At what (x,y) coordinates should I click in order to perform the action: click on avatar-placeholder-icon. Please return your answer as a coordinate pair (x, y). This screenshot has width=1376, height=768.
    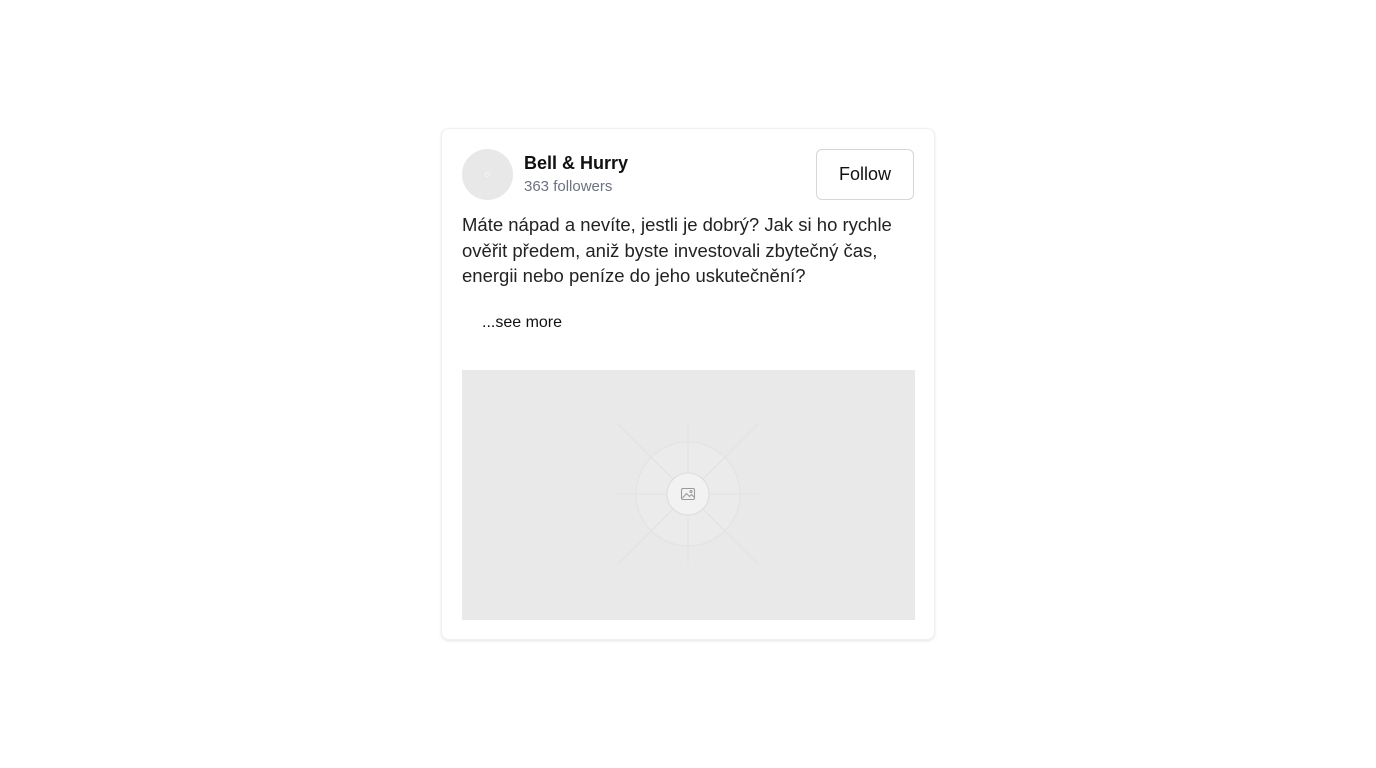
    Looking at the image, I should click on (487, 174).